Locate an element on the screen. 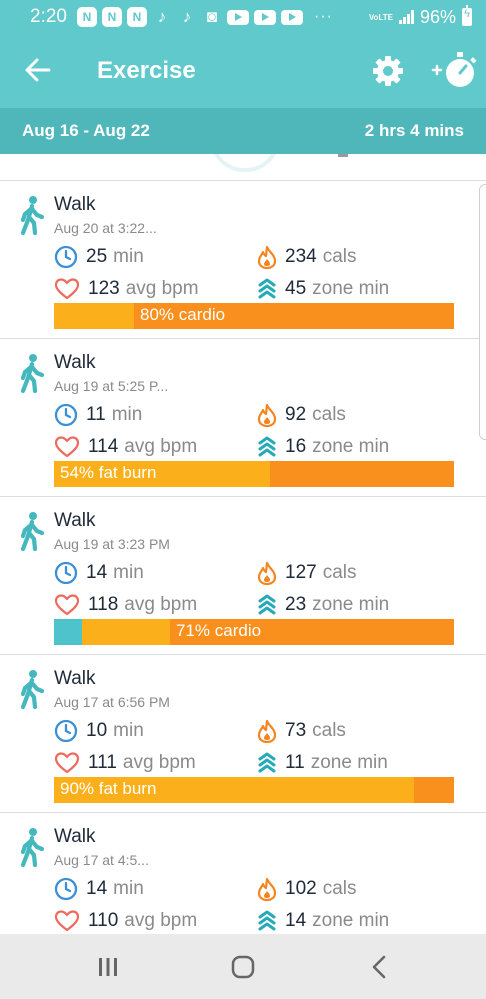  zone-segment-fat-burn is located at coordinates (94, 316).